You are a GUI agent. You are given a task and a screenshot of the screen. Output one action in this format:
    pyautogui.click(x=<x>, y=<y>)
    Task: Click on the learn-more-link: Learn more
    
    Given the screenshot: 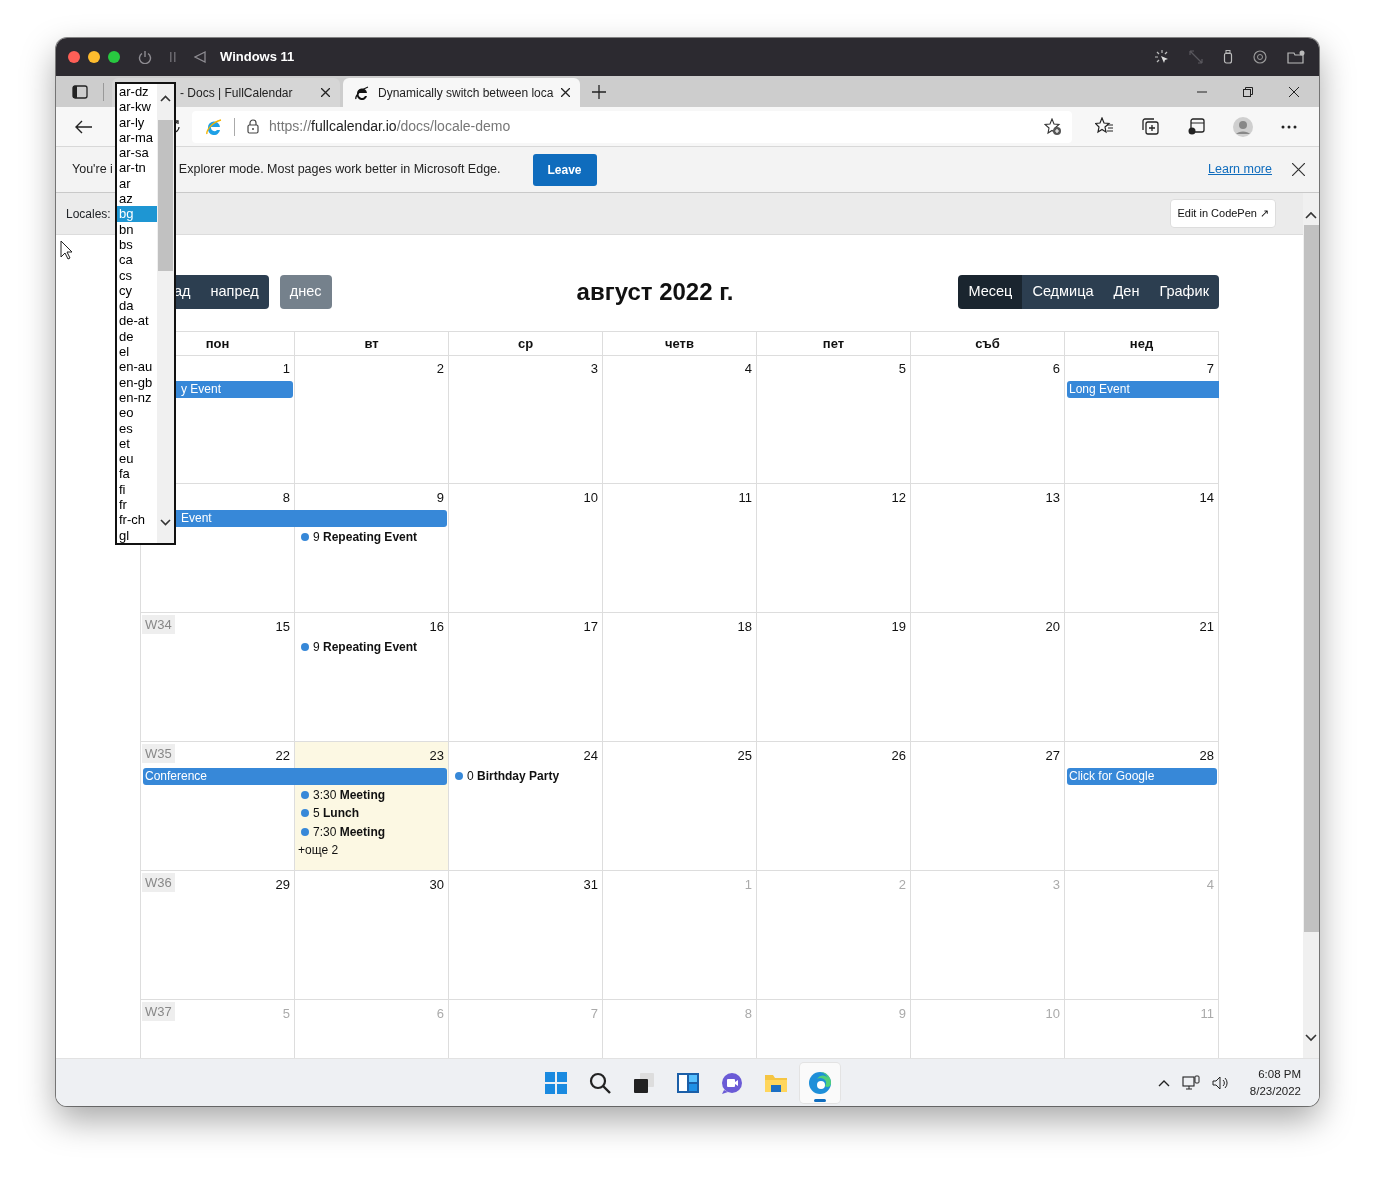 What is the action you would take?
    pyautogui.click(x=1240, y=169)
    